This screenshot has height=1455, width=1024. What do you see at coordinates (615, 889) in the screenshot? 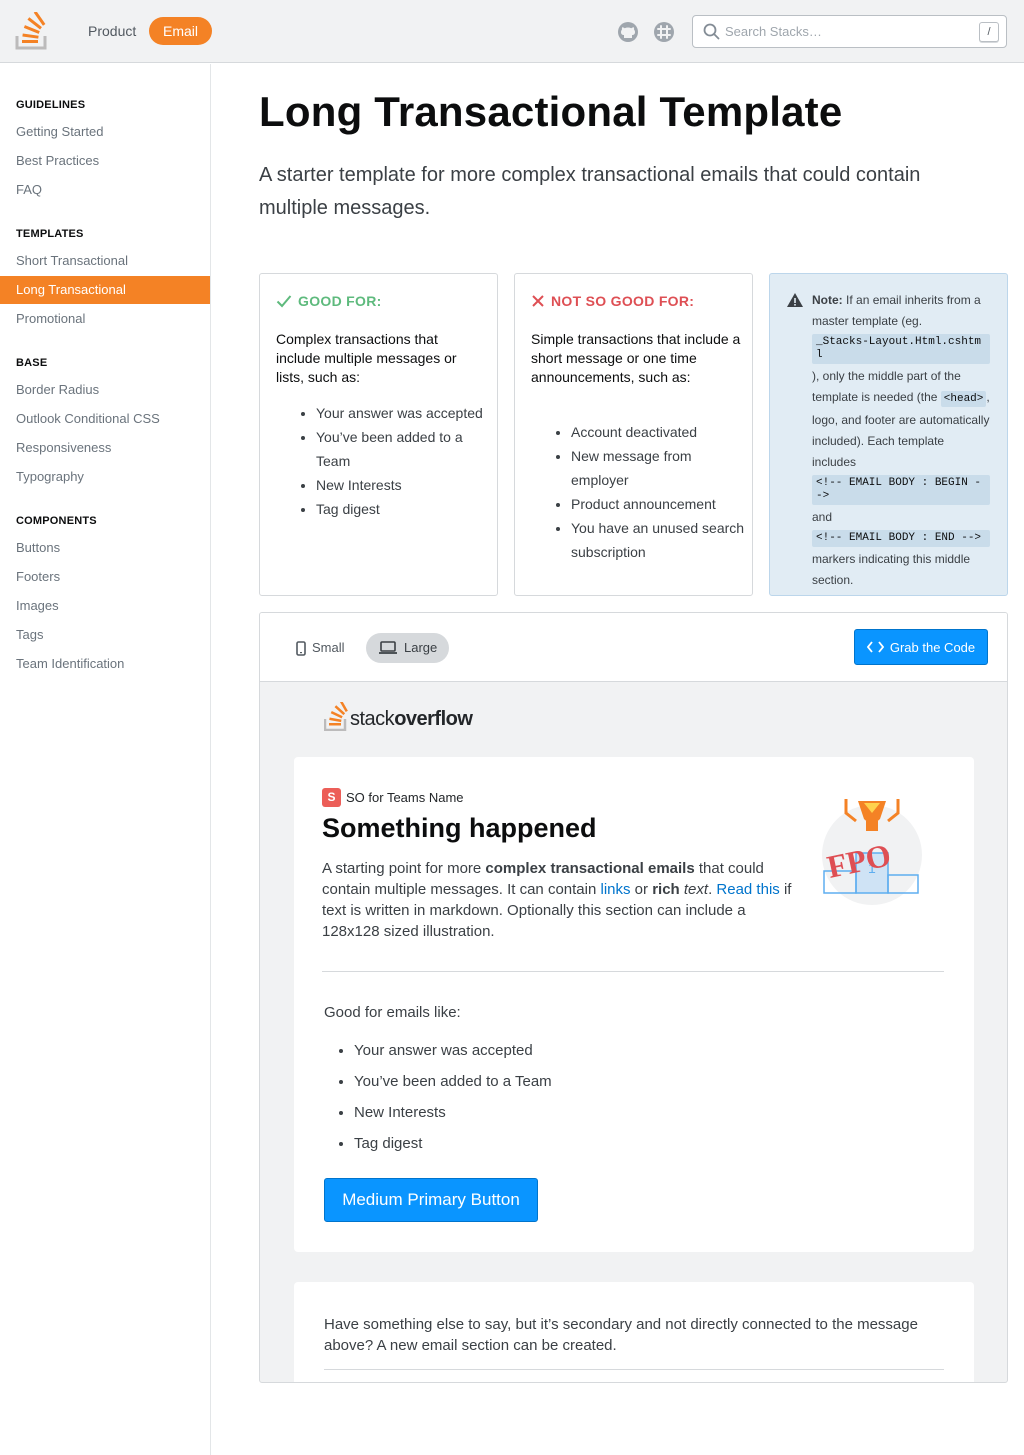
I see `email-link-links: links` at bounding box center [615, 889].